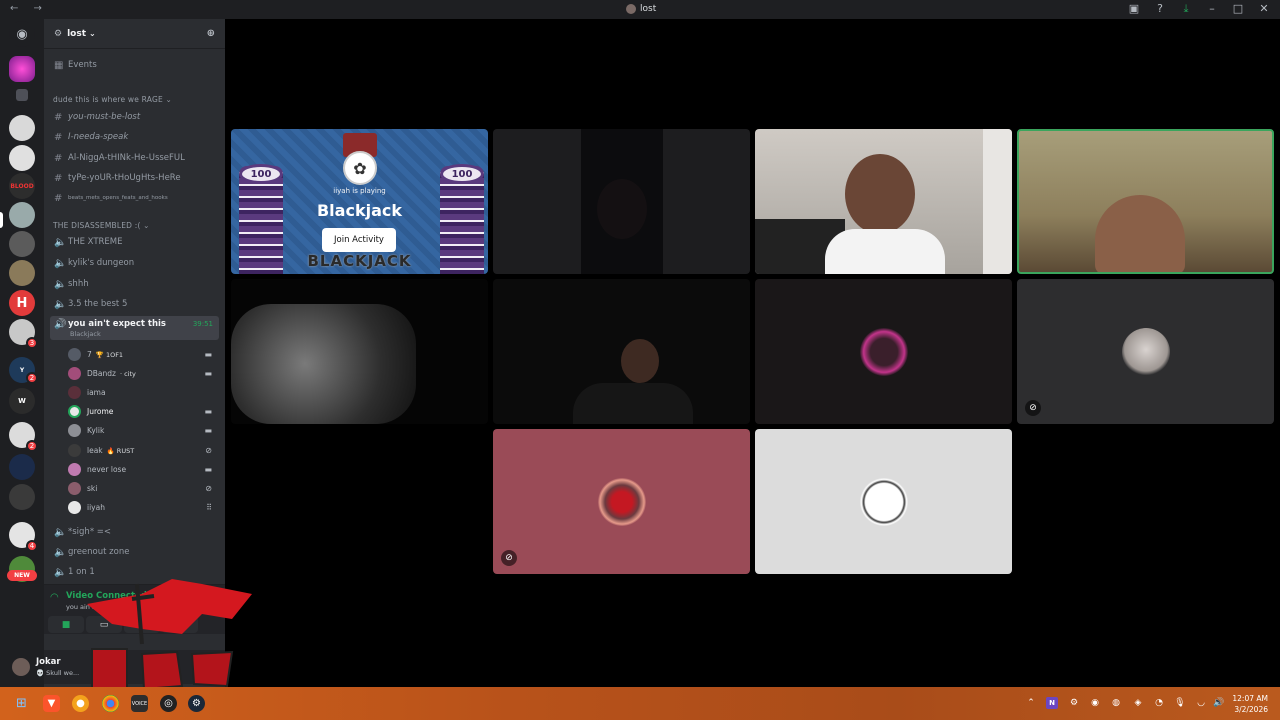 This screenshot has width=1280, height=720. Describe the element at coordinates (134, 552) in the screenshot. I see `voice-channel-greenout: 🔈 greenout zone` at that location.